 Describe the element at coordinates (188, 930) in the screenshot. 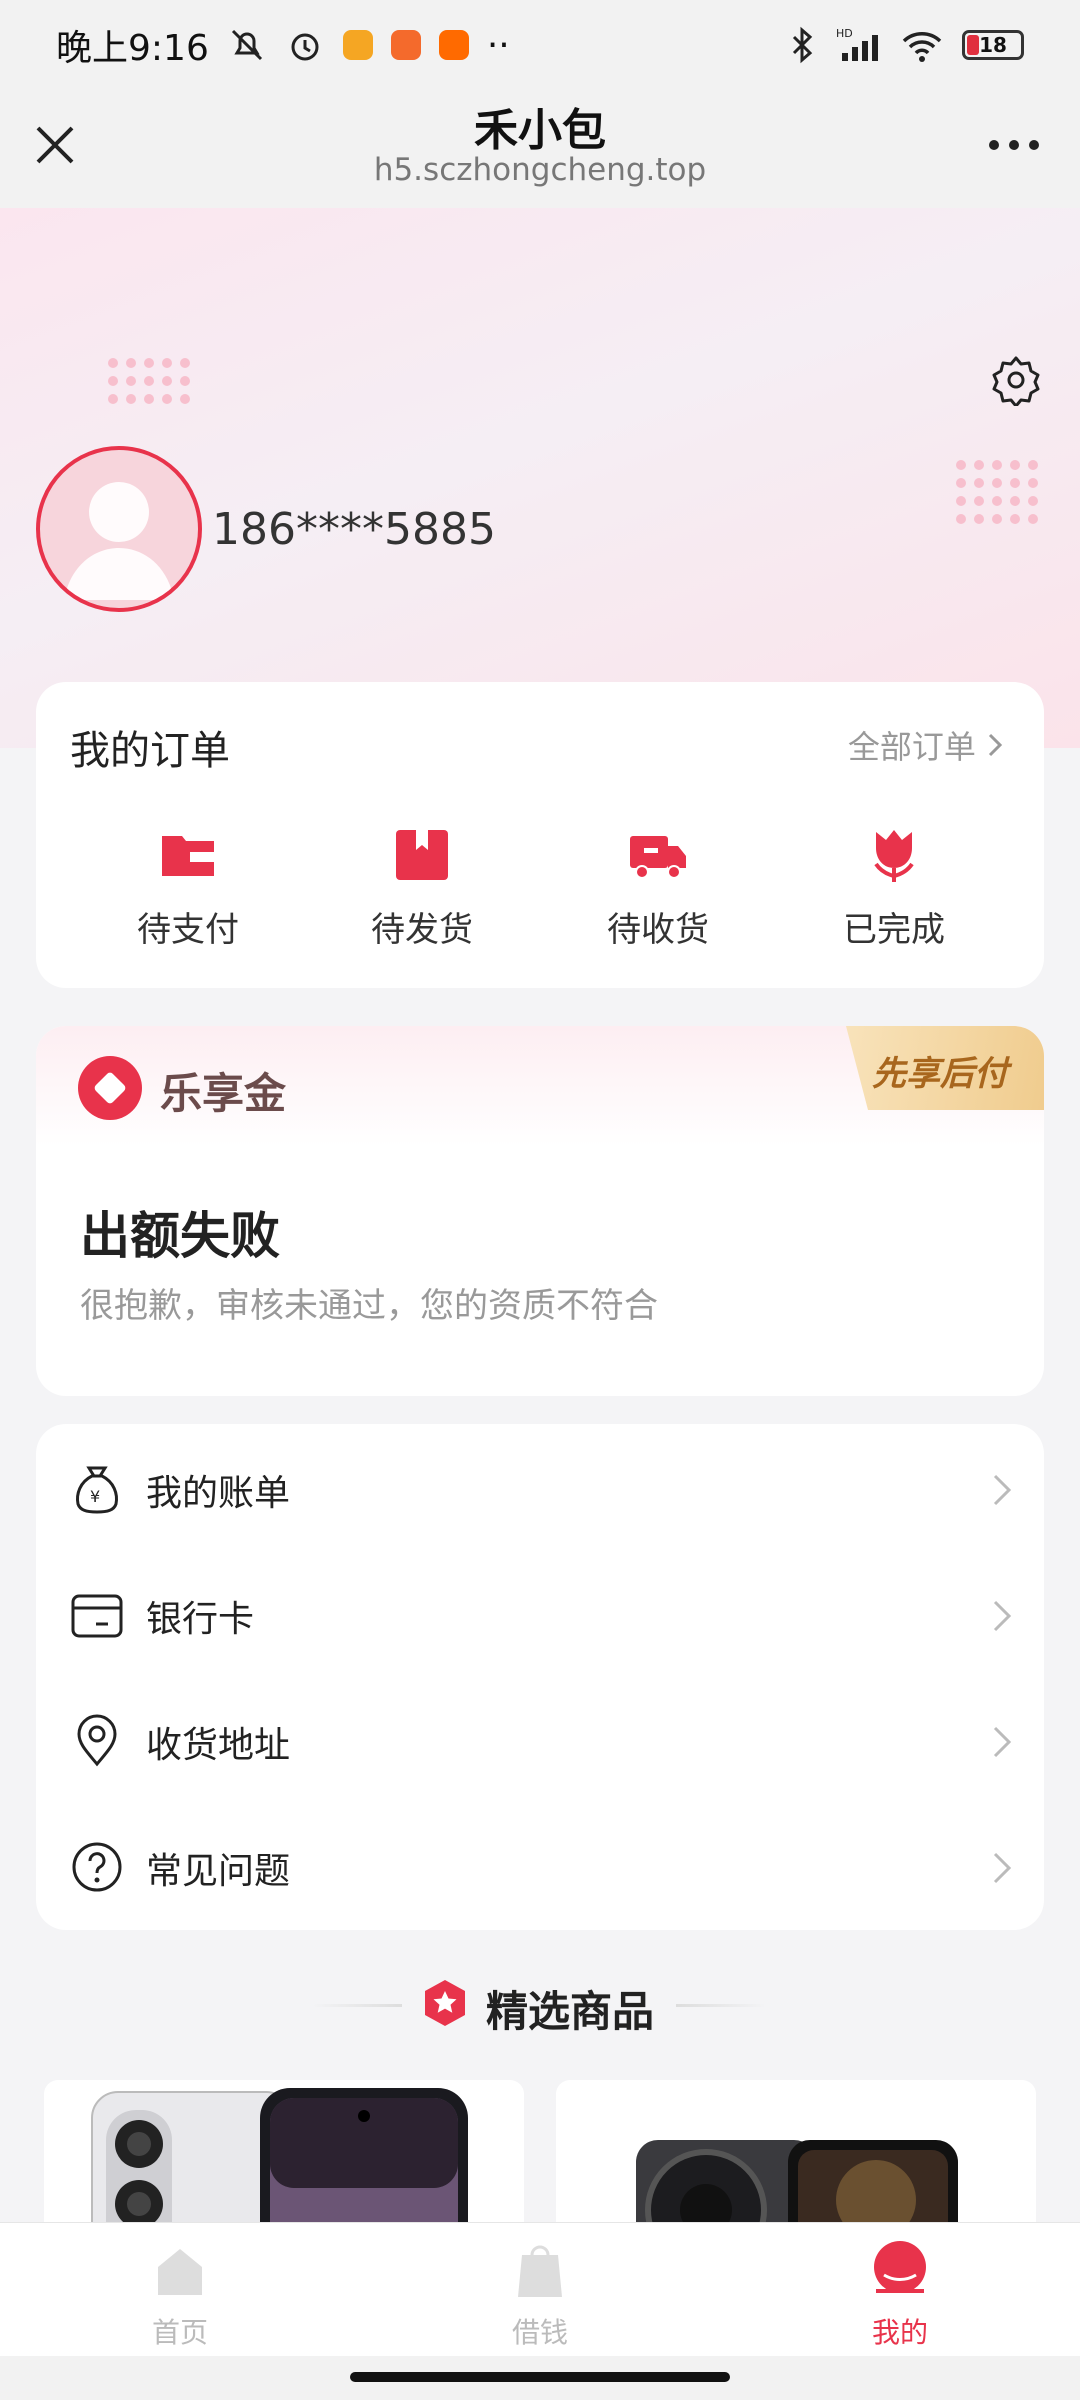

I see `order-item-label: 待支付` at that location.